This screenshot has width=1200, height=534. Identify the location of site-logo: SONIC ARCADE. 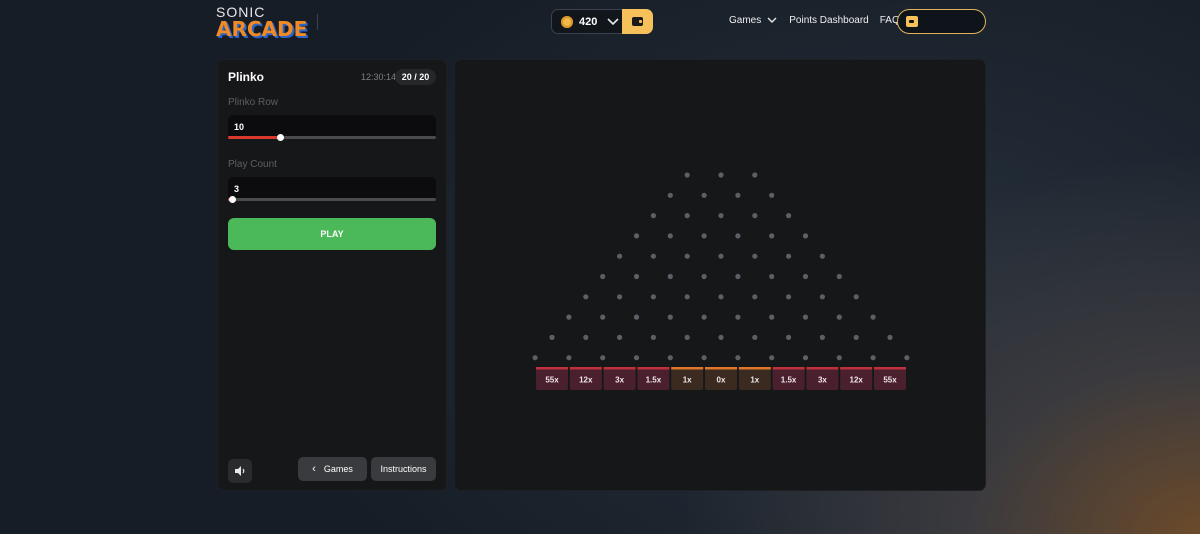
(262, 23).